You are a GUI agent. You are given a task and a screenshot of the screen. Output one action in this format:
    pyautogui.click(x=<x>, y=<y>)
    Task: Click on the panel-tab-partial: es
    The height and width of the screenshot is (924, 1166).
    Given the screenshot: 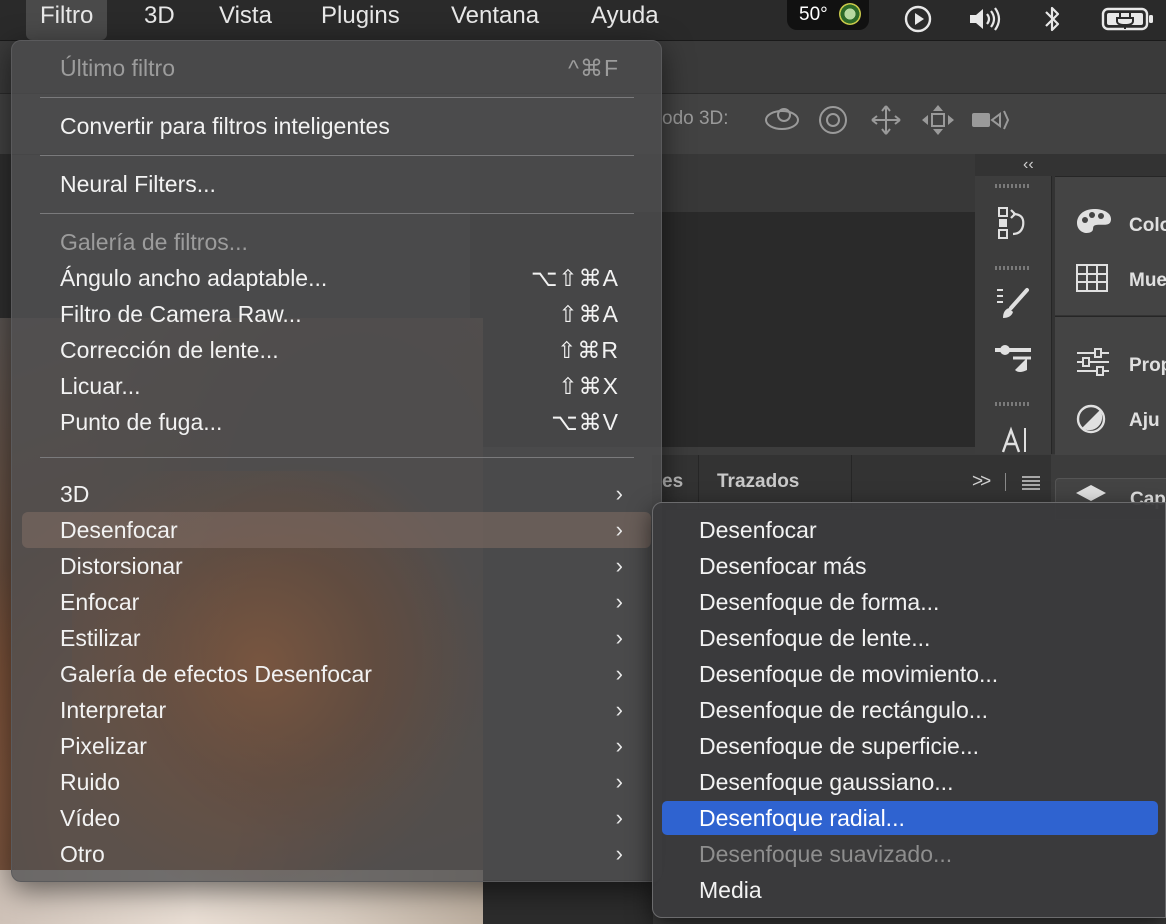 What is the action you would take?
    pyautogui.click(x=672, y=482)
    